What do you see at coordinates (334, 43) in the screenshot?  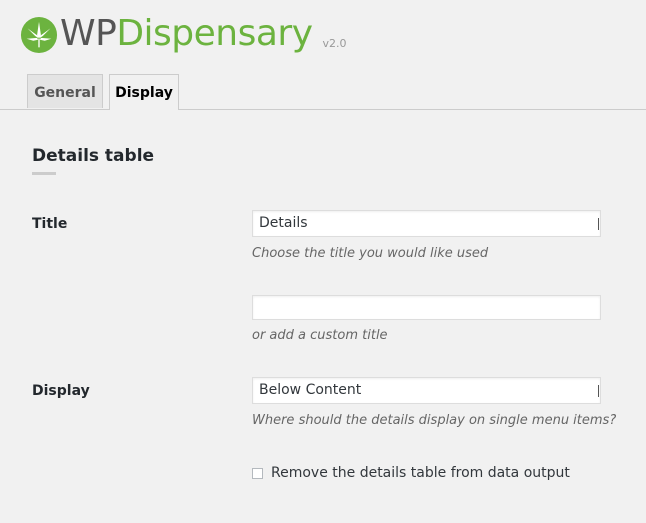 I see `version-label: v2.0` at bounding box center [334, 43].